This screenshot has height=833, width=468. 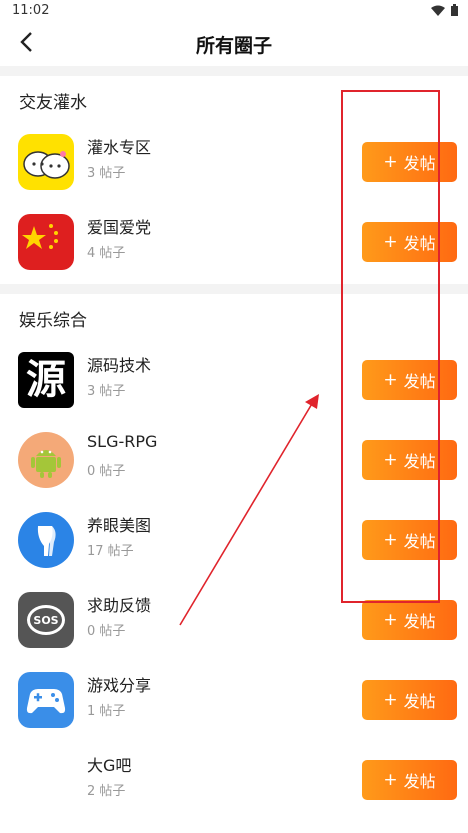 I want to click on gamepad-icon, so click(x=46, y=700).